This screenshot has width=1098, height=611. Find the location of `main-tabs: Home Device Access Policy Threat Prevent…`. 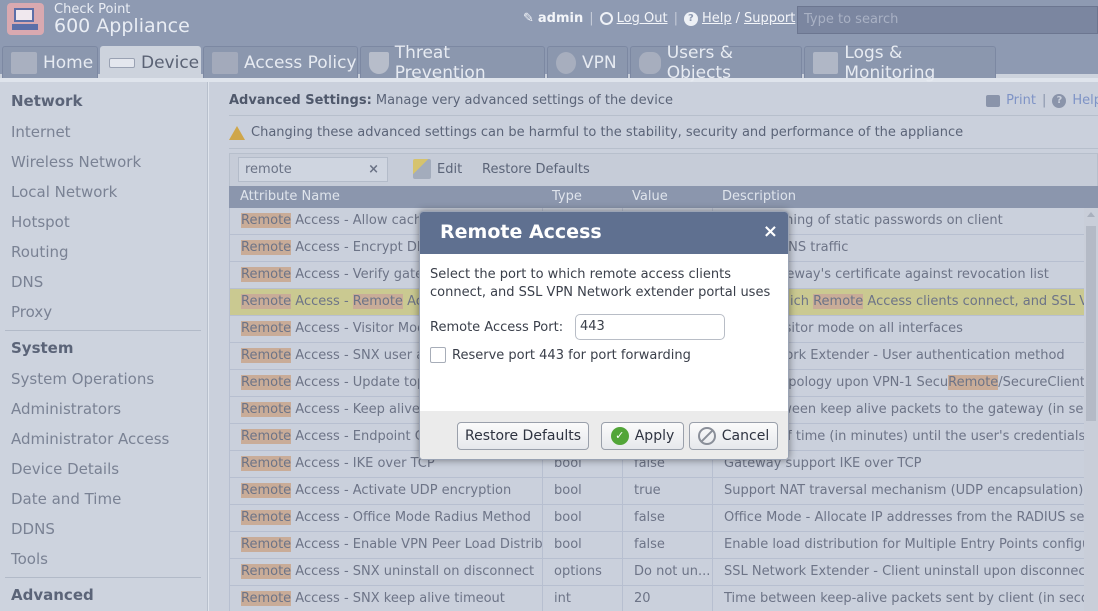

main-tabs: Home Device Access Policy Threat Prevent… is located at coordinates (549, 63).